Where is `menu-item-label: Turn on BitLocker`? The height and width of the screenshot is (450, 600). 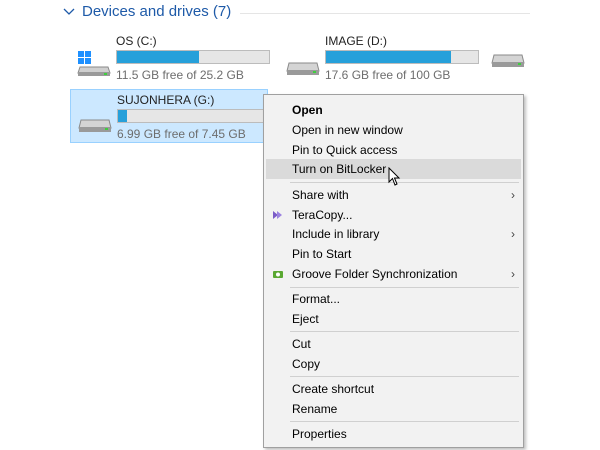
menu-item-label: Turn on BitLocker is located at coordinates (339, 169).